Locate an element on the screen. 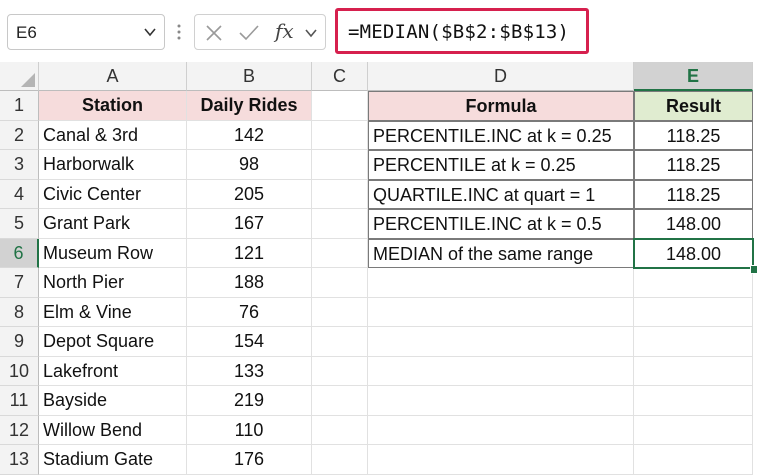 The height and width of the screenshot is (475, 757). station-cell: North Pier is located at coordinates (113, 283).